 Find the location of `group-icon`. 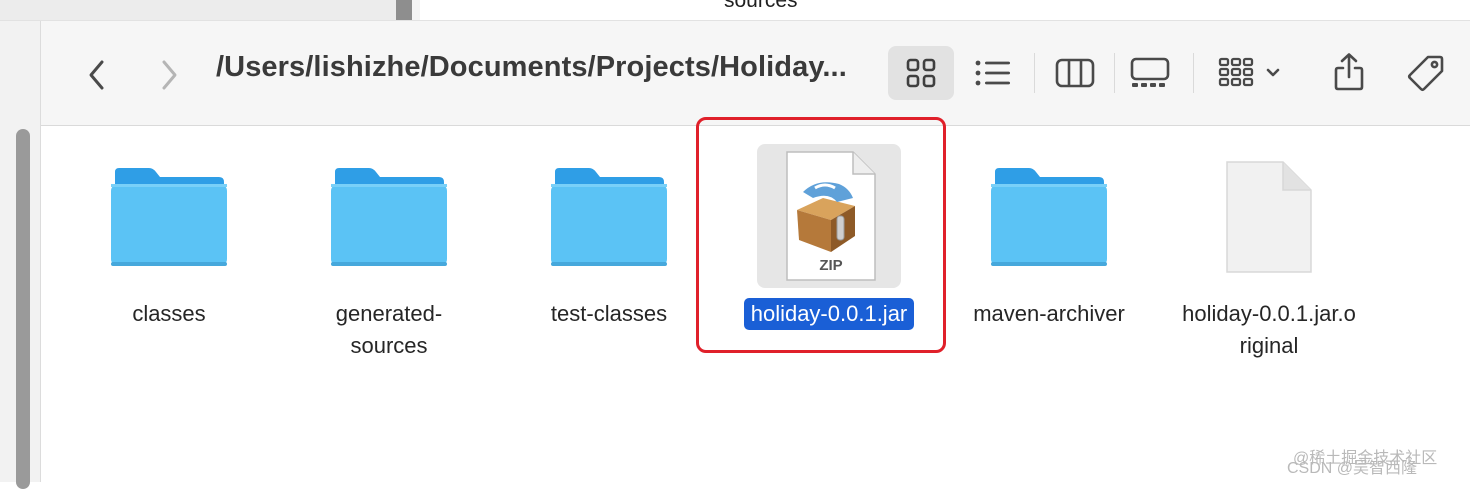

group-icon is located at coordinates (1249, 72).